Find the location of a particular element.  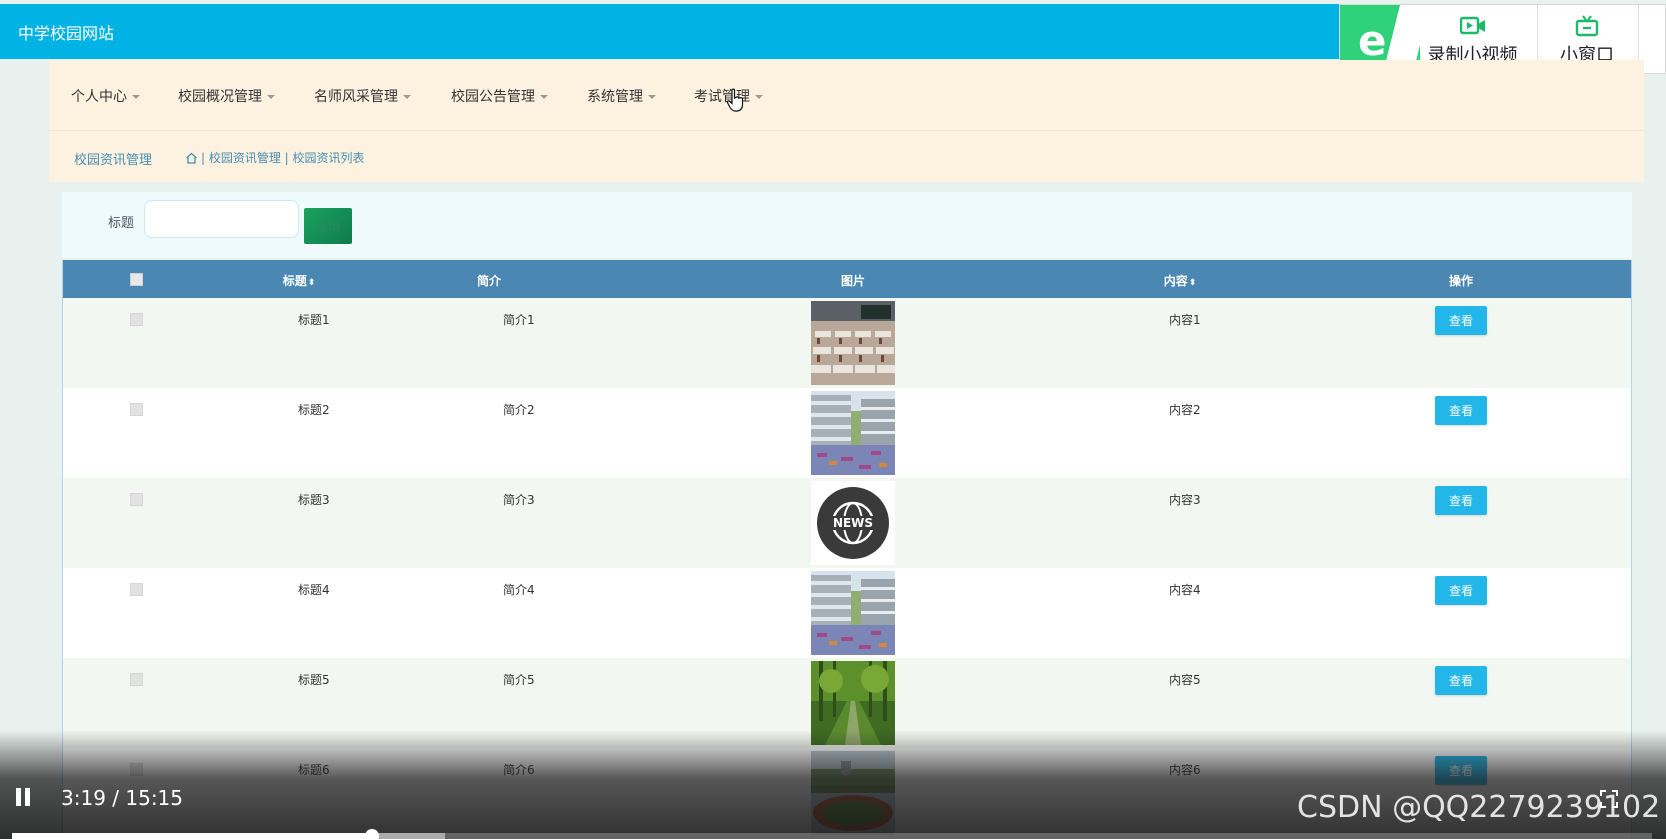

sports-field-photo is located at coordinates (853, 793).